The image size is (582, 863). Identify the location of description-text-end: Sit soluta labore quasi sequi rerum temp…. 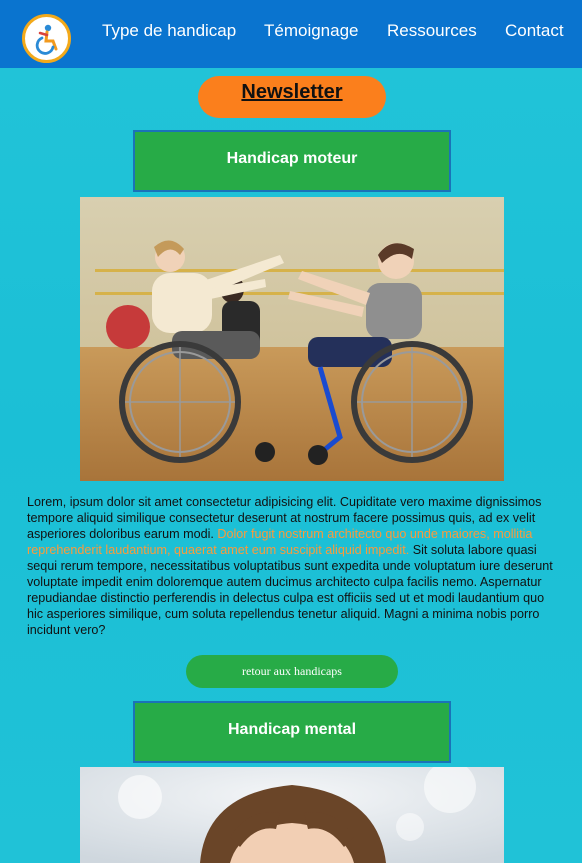
(290, 590).